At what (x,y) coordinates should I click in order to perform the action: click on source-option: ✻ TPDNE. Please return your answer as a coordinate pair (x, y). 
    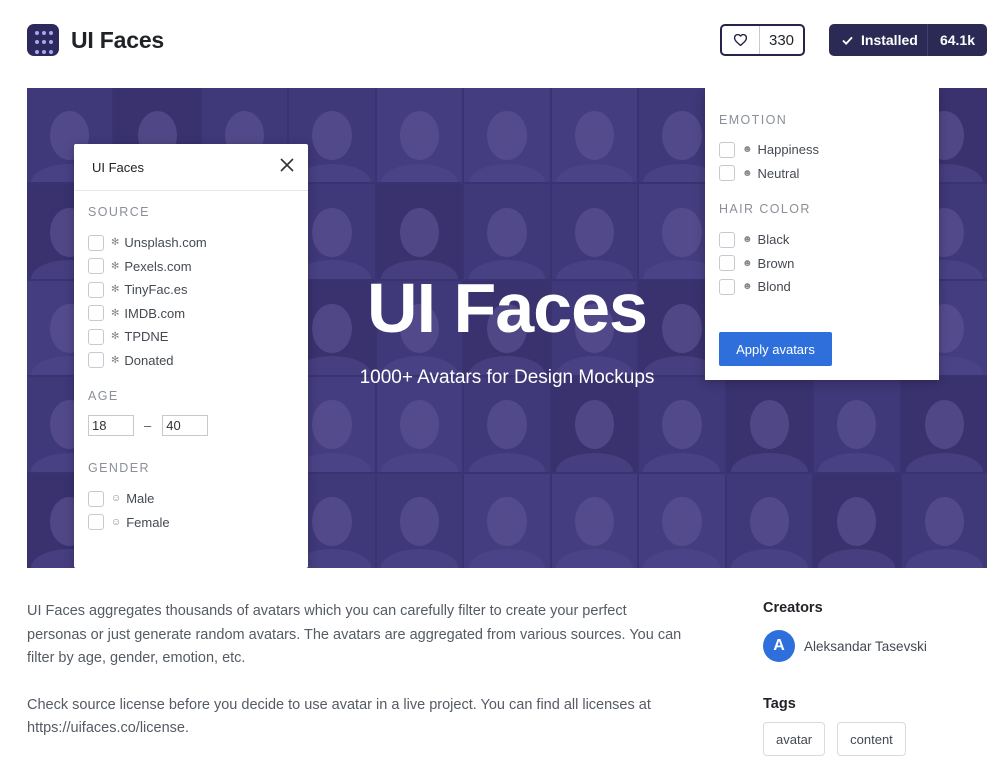
    Looking at the image, I should click on (198, 337).